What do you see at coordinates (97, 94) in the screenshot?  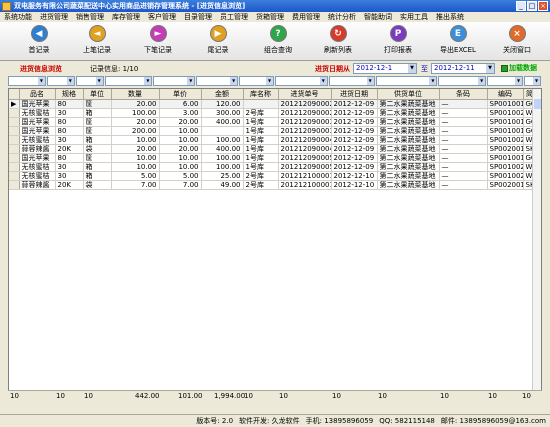 I see `col-unit: 单位` at bounding box center [97, 94].